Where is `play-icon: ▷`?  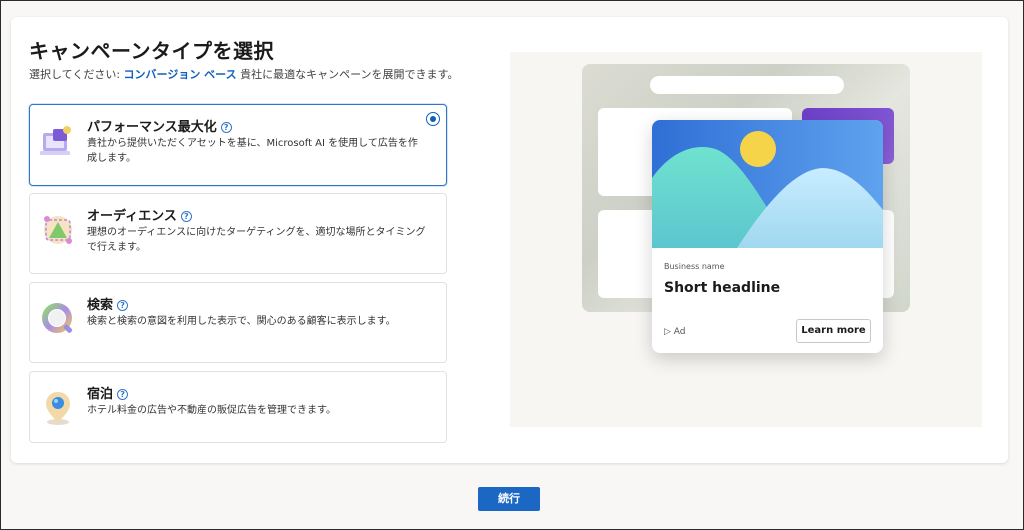
play-icon: ▷ is located at coordinates (669, 332).